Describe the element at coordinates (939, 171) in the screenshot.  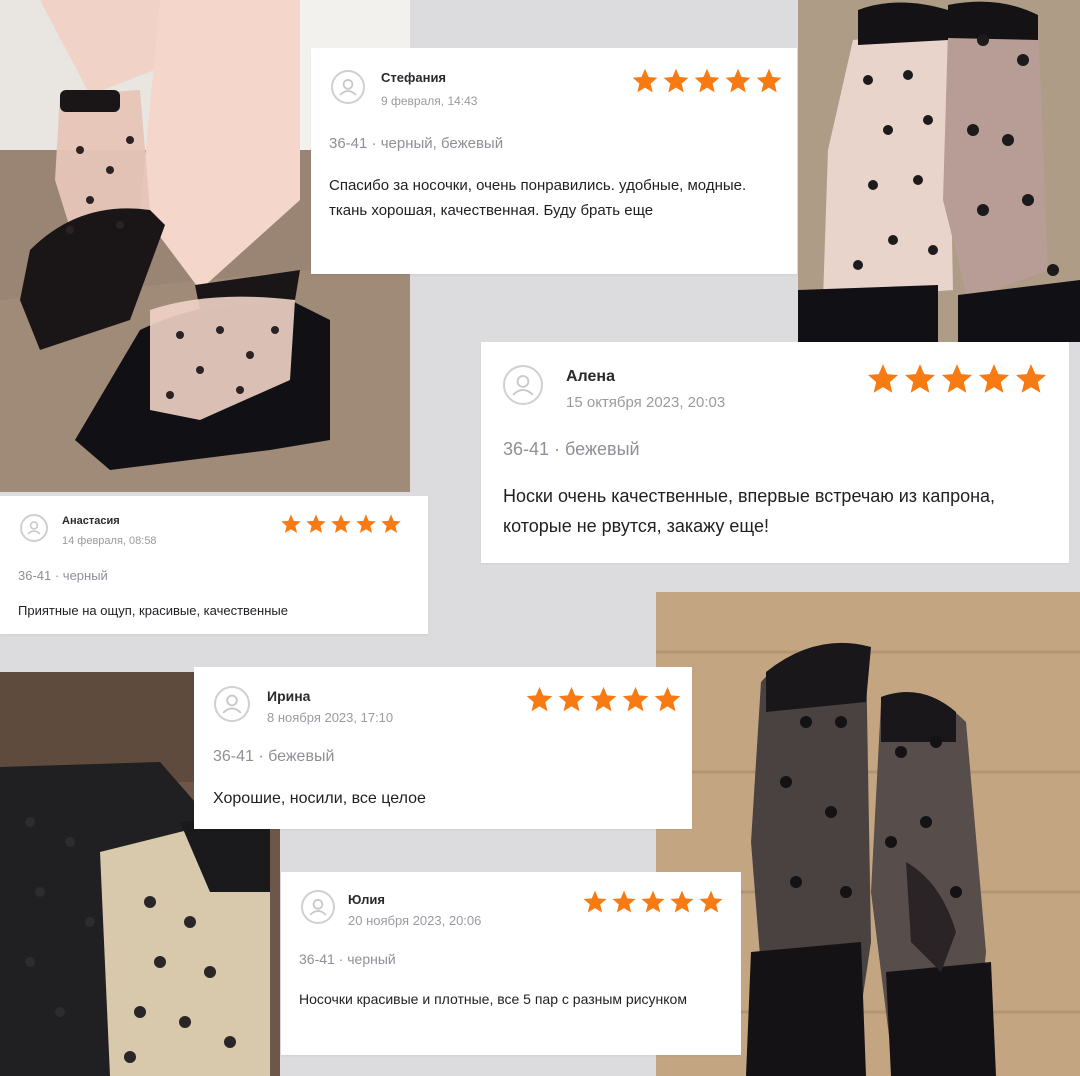
I see `photo-heart-socks-top` at that location.